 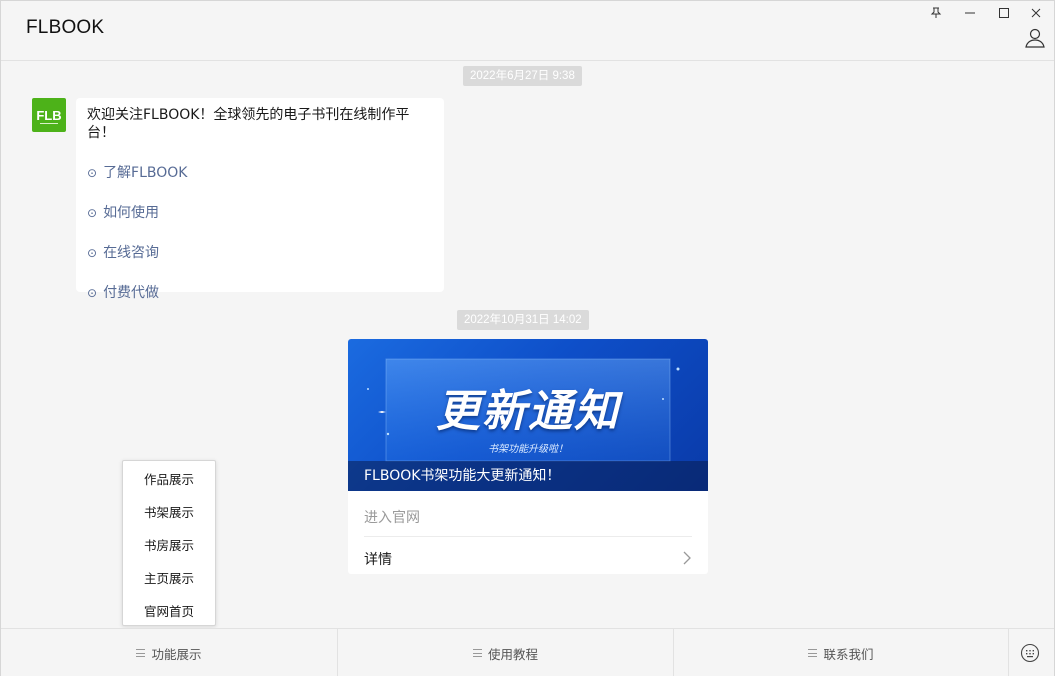 I want to click on menu-item-bookshelf: 书架展示, so click(x=169, y=512).